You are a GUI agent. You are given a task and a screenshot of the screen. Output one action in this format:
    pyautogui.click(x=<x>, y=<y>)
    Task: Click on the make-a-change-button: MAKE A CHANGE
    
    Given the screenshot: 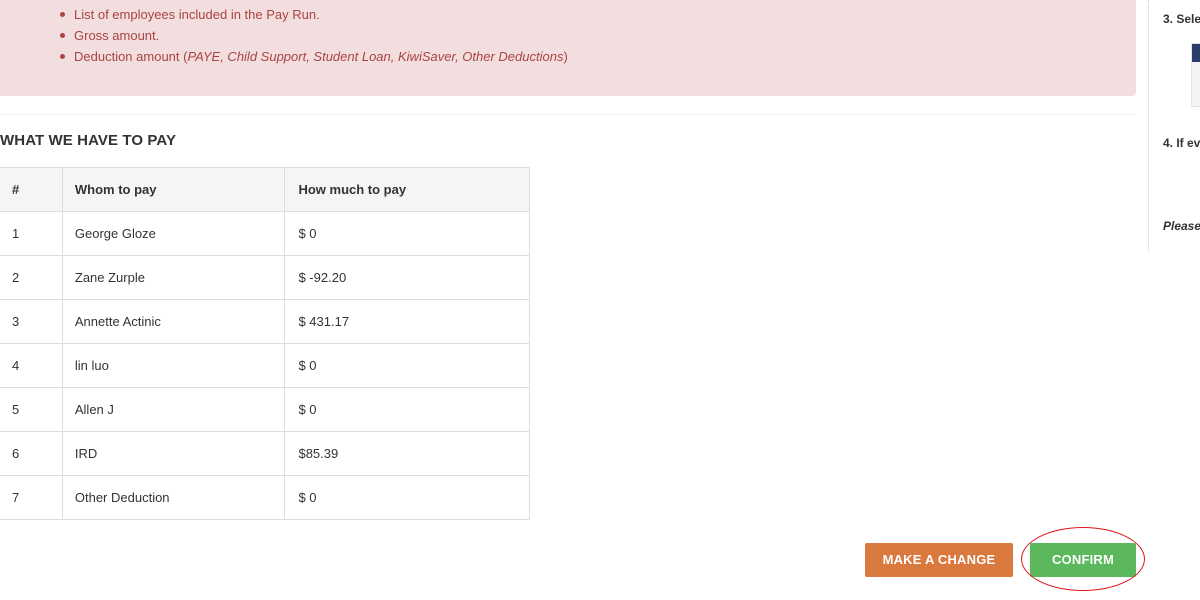 What is the action you would take?
    pyautogui.click(x=939, y=560)
    